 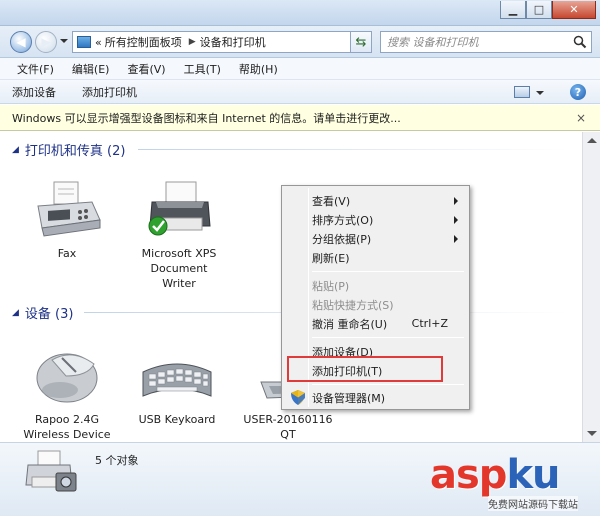 What do you see at coordinates (540, 93) in the screenshot?
I see `view-dropdown-icon` at bounding box center [540, 93].